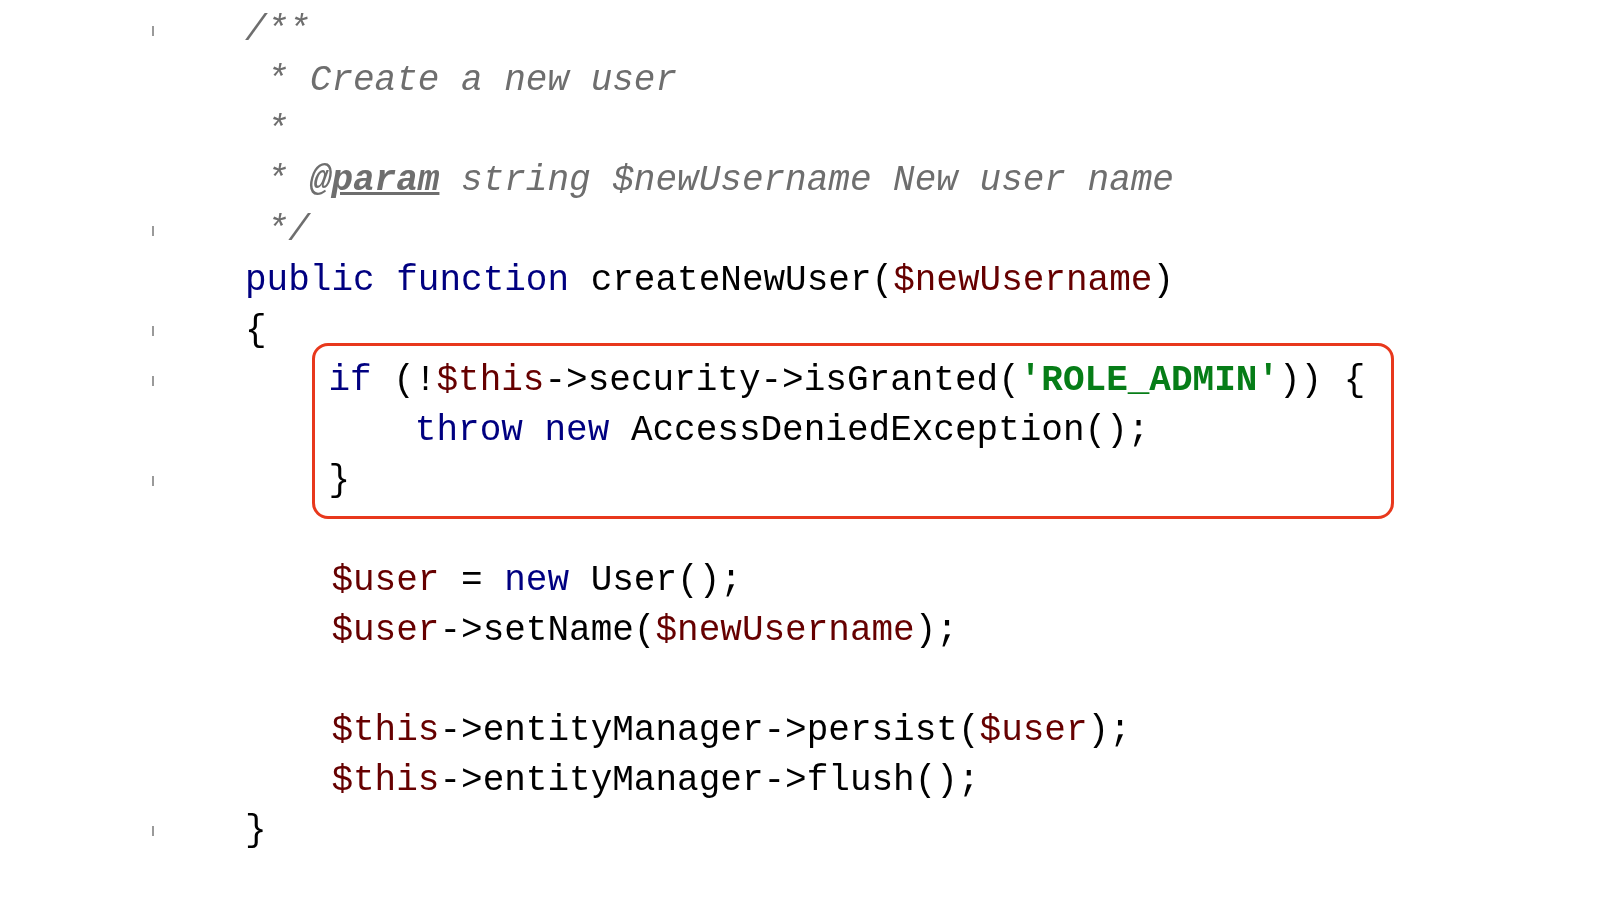 This screenshot has height=900, width=1600. Describe the element at coordinates (287, 231) in the screenshot. I see `code-line: */` at that location.